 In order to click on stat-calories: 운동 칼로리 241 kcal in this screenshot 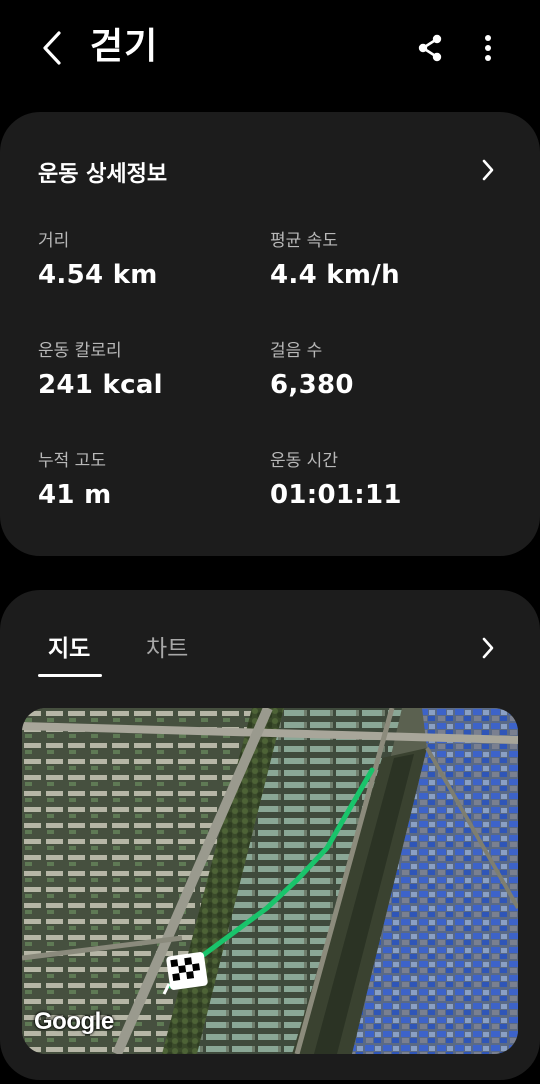, I will do `click(100, 371)`.